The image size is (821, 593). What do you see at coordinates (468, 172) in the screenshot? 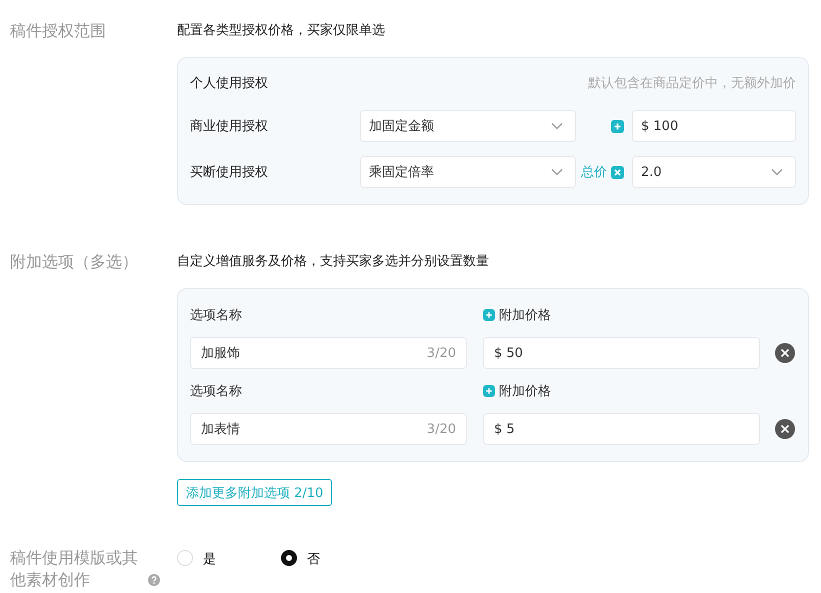
I see `mode-select: 乘固定倍率` at bounding box center [468, 172].